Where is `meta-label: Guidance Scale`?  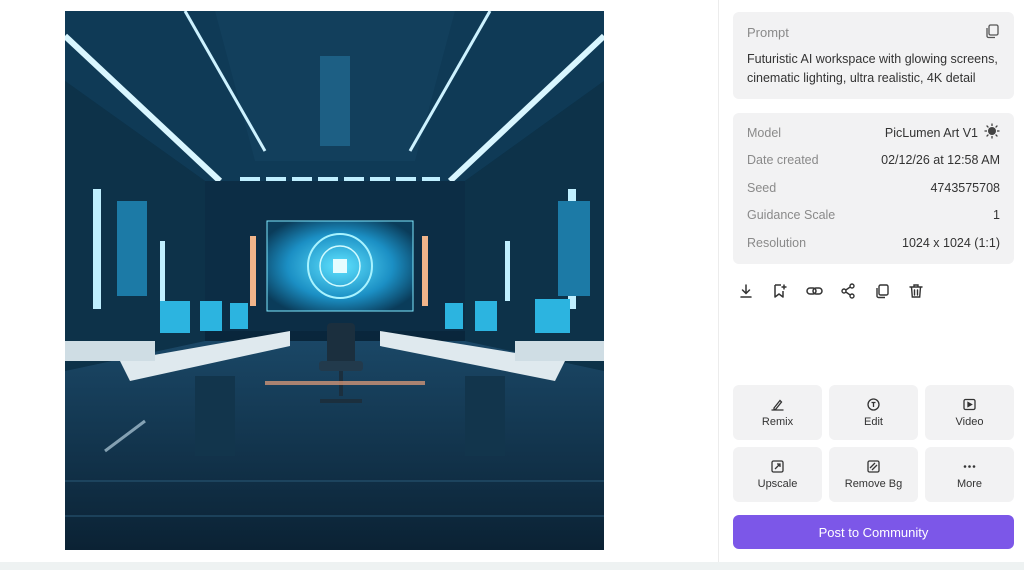 meta-label: Guidance Scale is located at coordinates (791, 215).